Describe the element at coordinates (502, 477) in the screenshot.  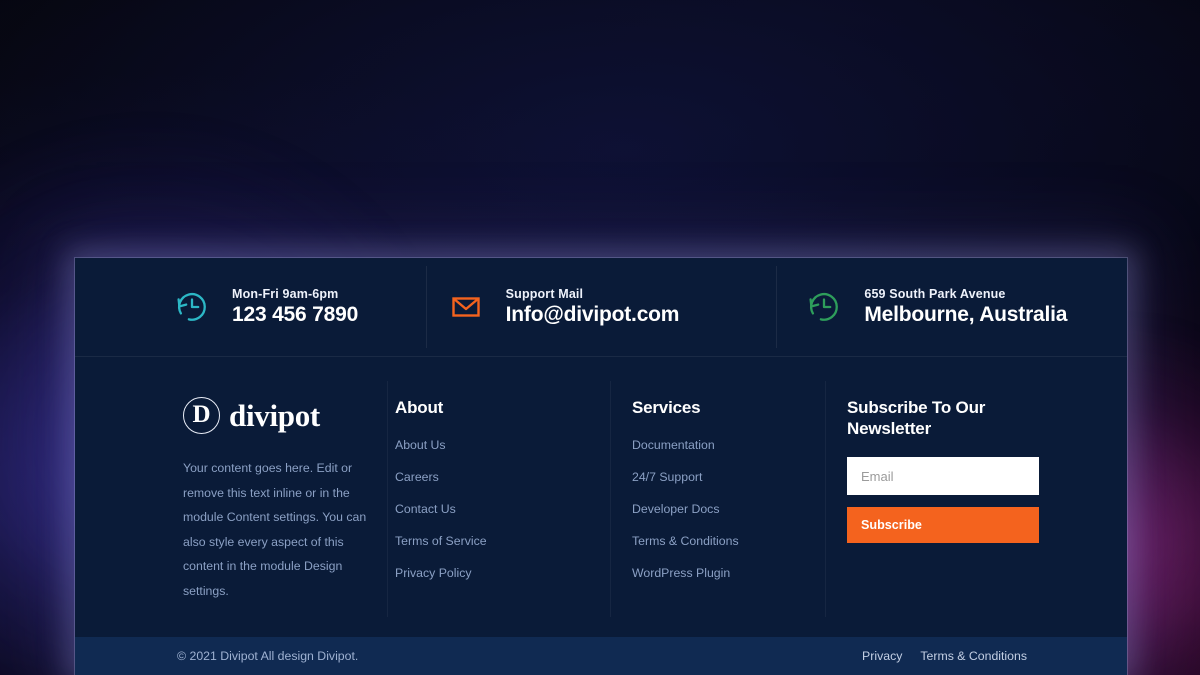
I see `list-item: Careers` at that location.